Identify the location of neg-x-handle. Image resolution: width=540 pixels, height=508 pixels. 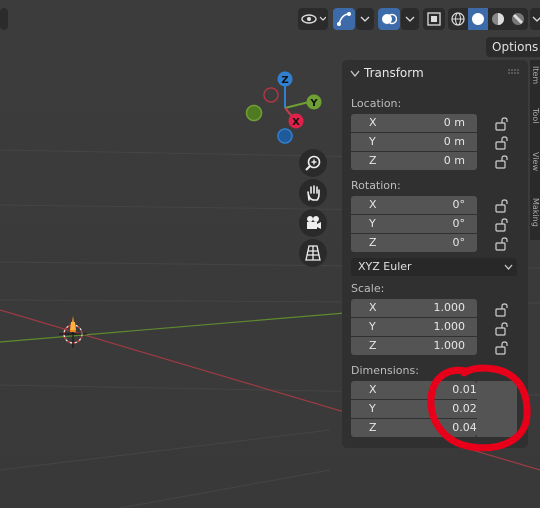
(271, 95).